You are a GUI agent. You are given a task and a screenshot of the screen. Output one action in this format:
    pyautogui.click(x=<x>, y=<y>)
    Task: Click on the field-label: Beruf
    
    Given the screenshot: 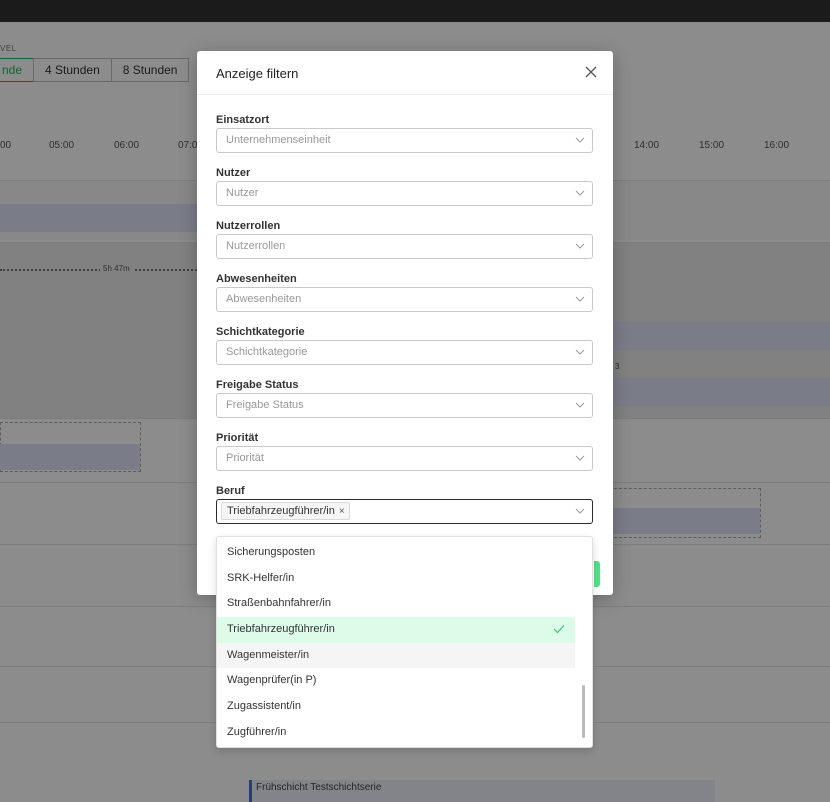 What is the action you would take?
    pyautogui.click(x=230, y=491)
    